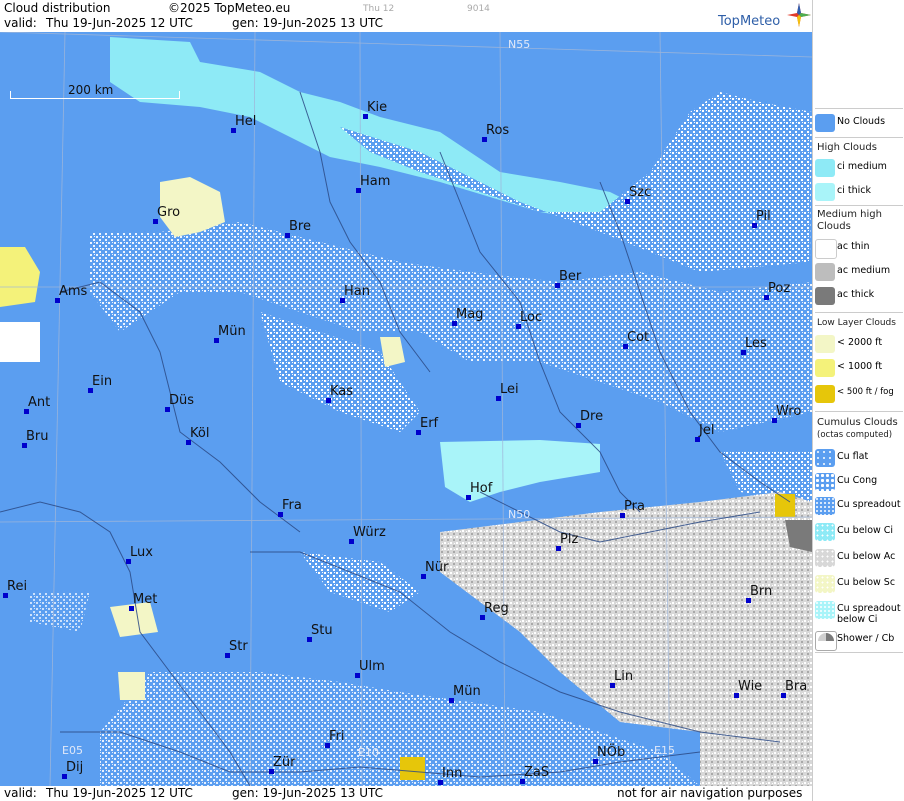 The width and height of the screenshot is (904, 801). Describe the element at coordinates (375, 181) in the screenshot. I see `city-label: Ham` at that location.